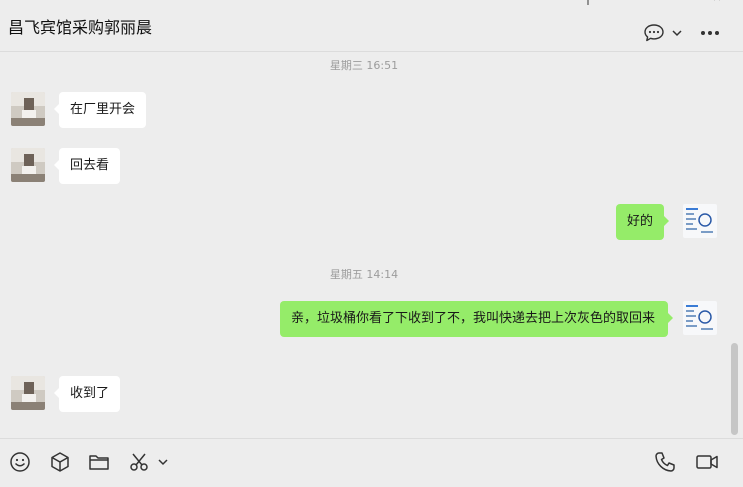 This screenshot has height=487, width=743. I want to click on folder-icon, so click(99, 462).